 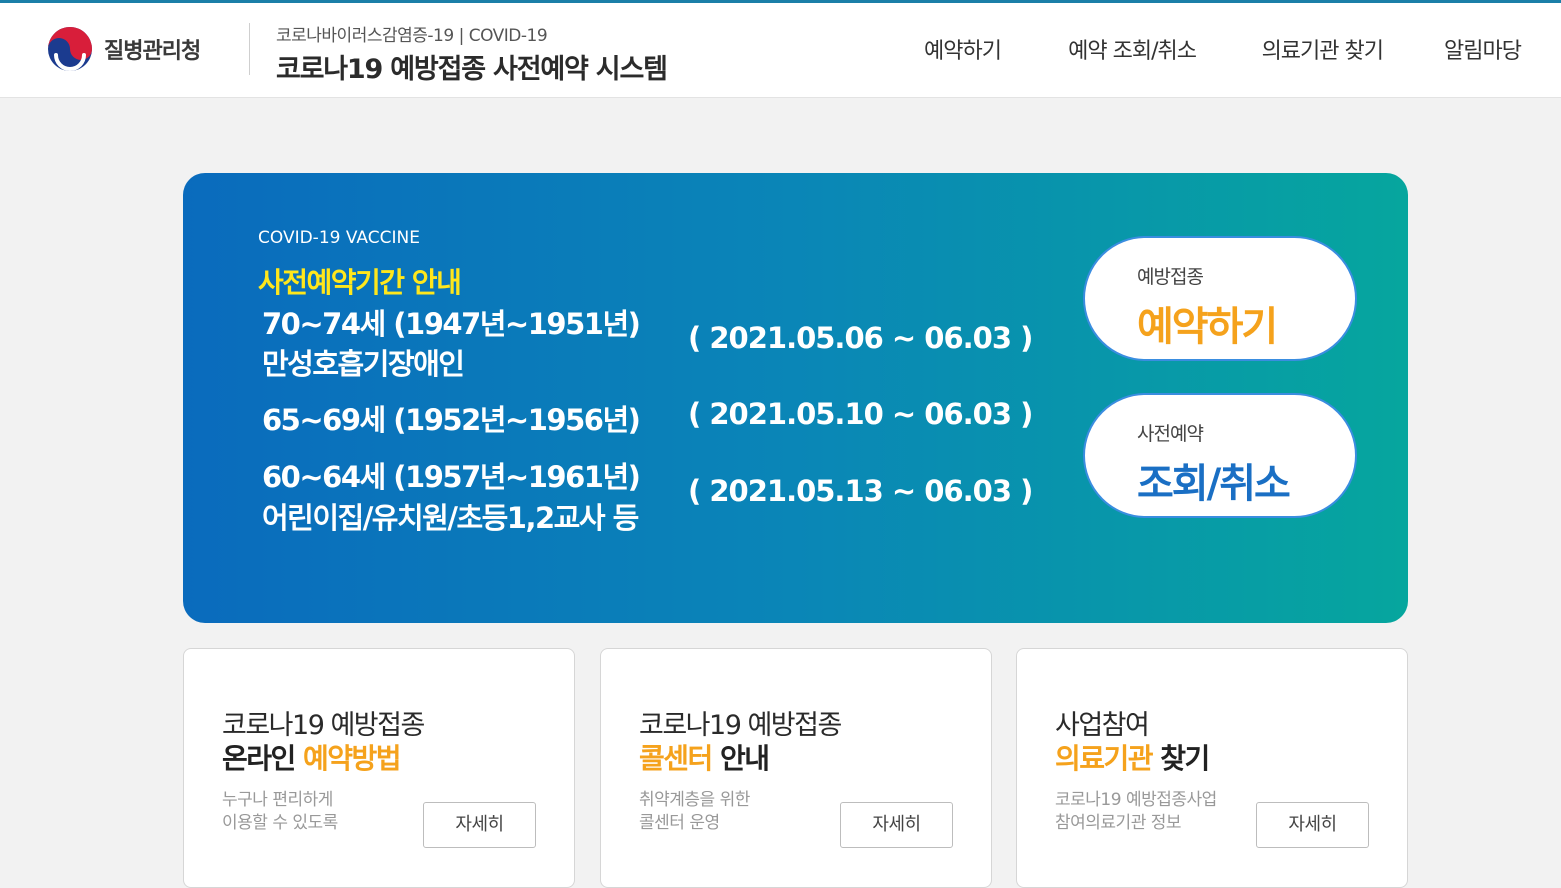 I want to click on card-title-line2: 콜센터 안내, so click(x=704, y=757).